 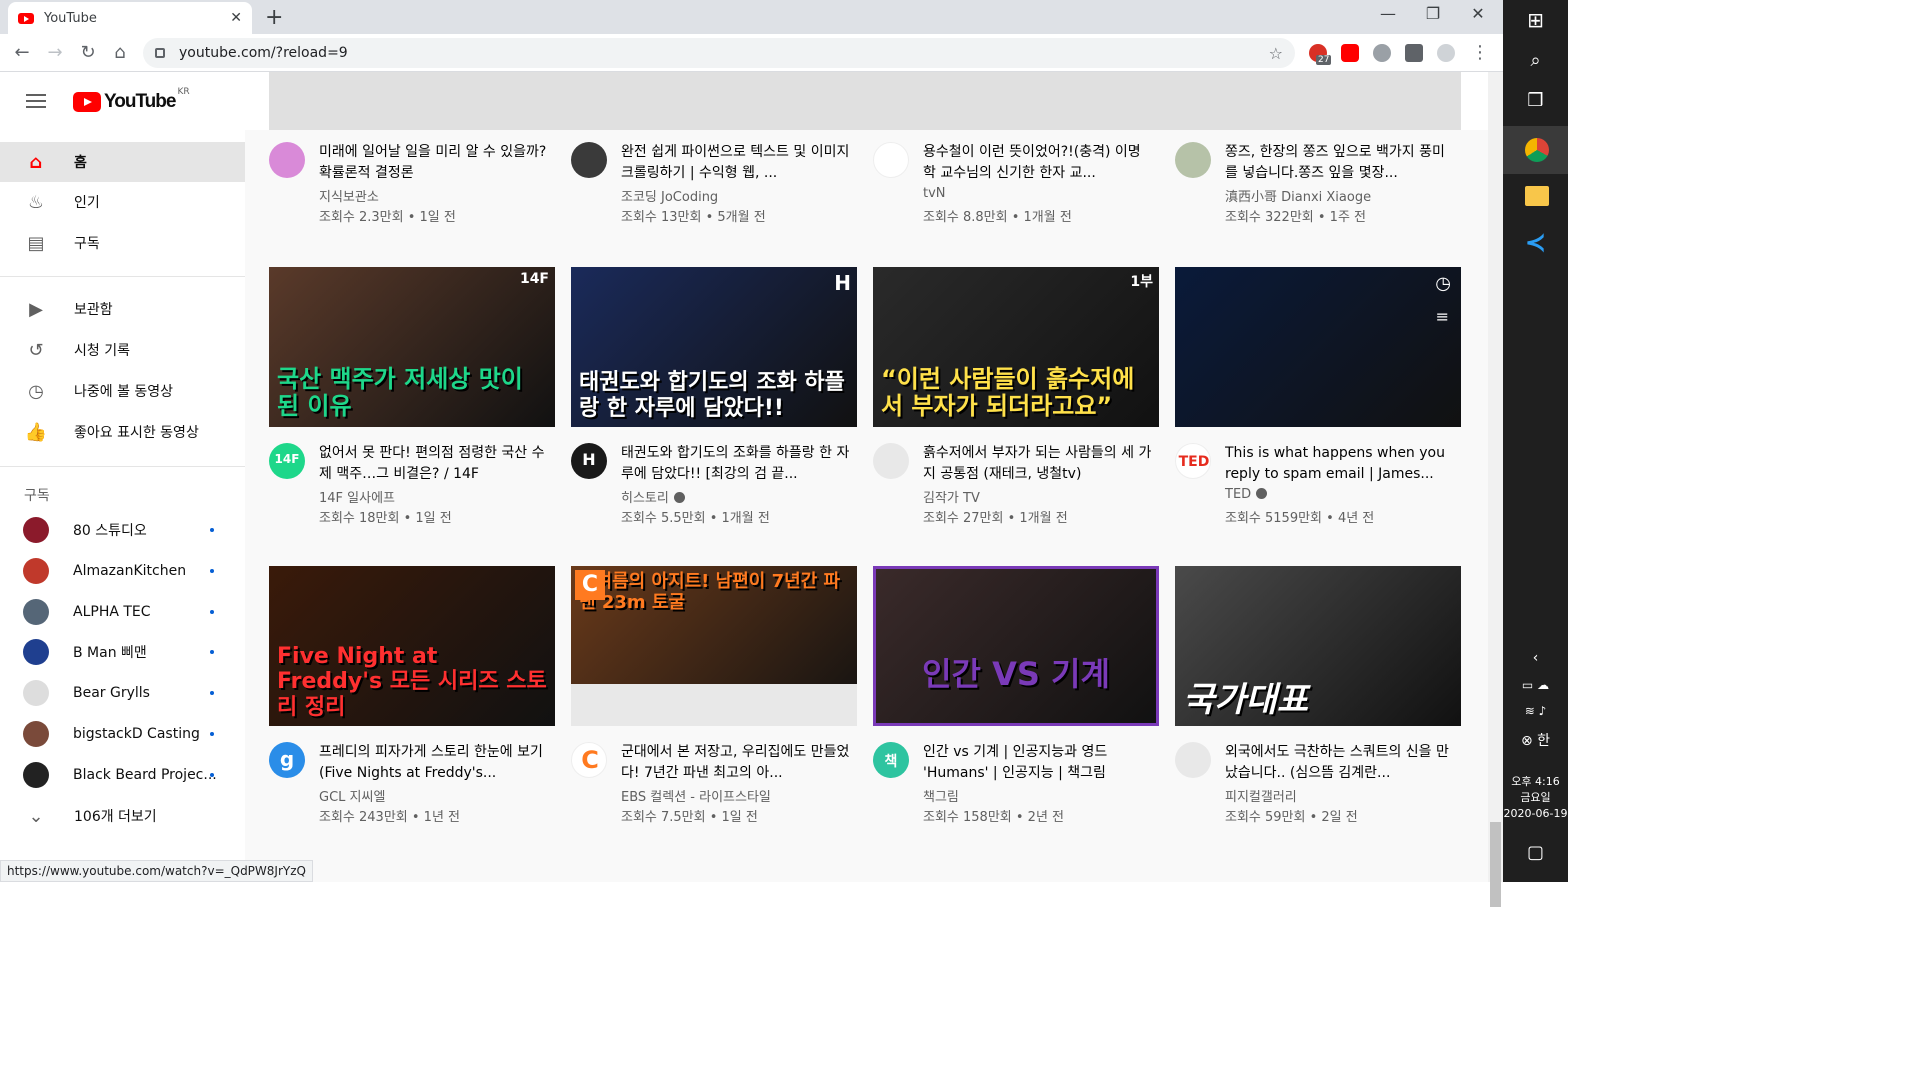 I want to click on channel-name: 피지컬갤러리, so click(x=1261, y=795).